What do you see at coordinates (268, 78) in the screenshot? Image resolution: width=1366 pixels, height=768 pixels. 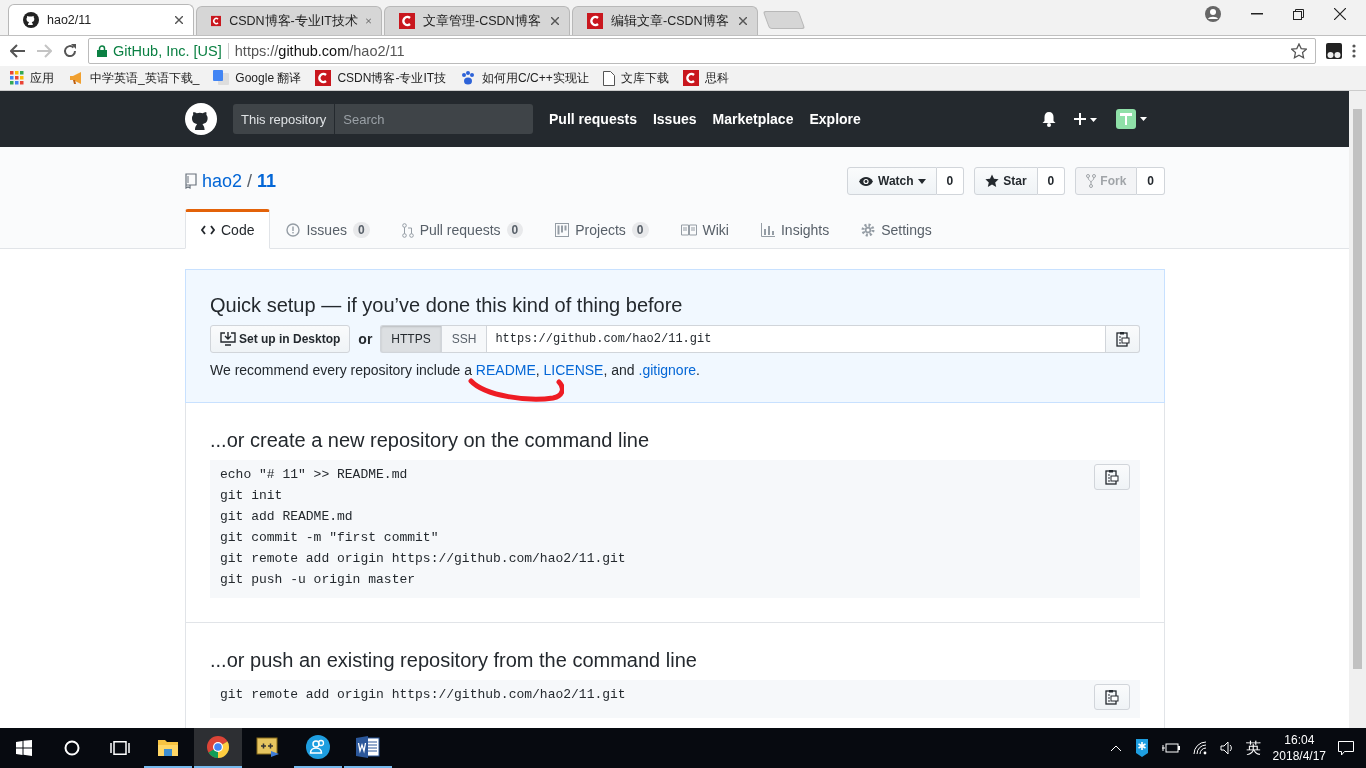 I see `bookmark-link: Google 翻译` at bounding box center [268, 78].